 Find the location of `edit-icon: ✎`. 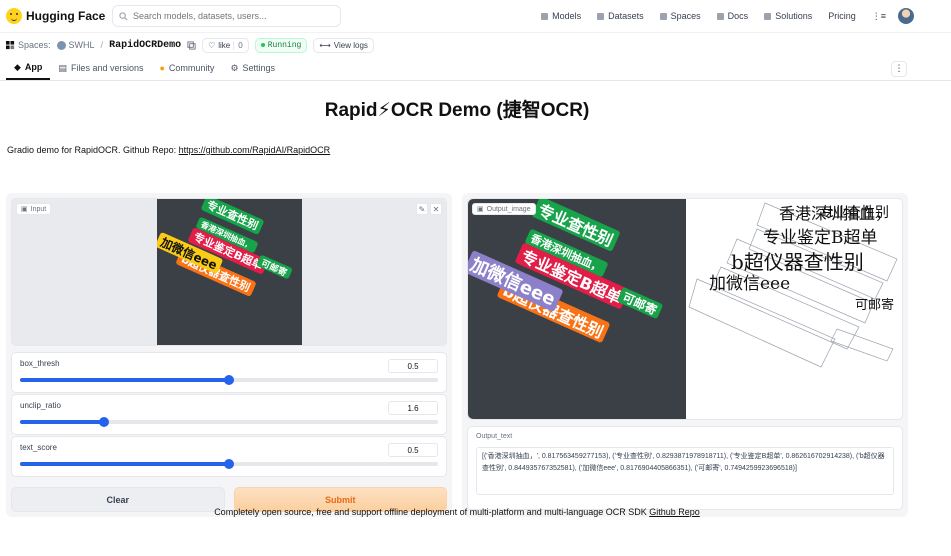

edit-icon: ✎ is located at coordinates (422, 209).